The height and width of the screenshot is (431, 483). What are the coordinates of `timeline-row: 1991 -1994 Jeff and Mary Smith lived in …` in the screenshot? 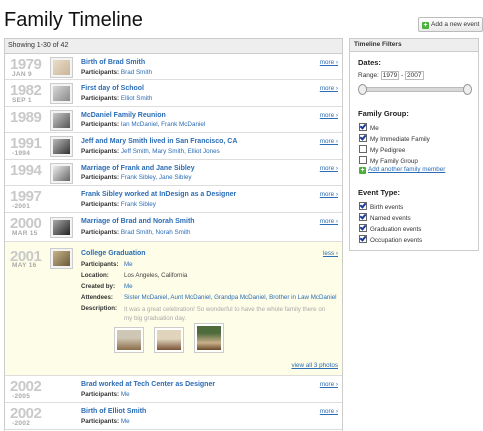 It's located at (173, 146).